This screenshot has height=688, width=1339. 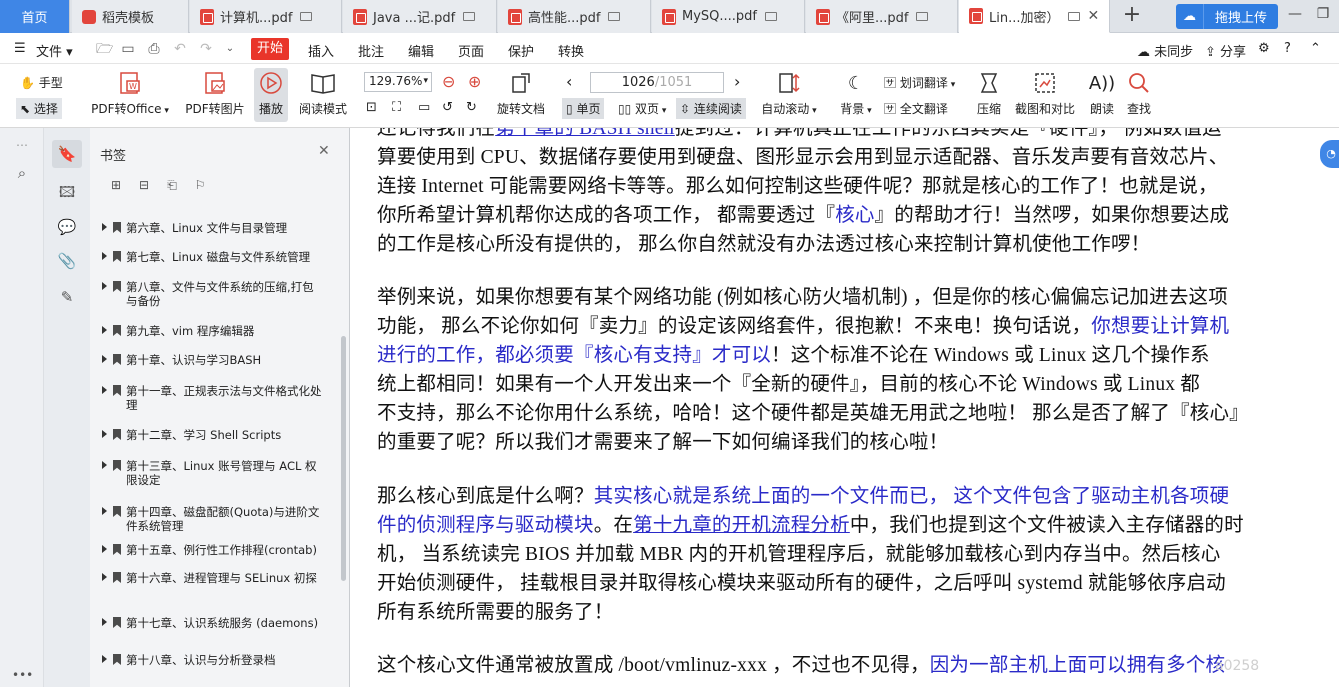 What do you see at coordinates (1034, 16) in the screenshot?
I see `tab-pdf-active: Lin...加密） ✕` at bounding box center [1034, 16].